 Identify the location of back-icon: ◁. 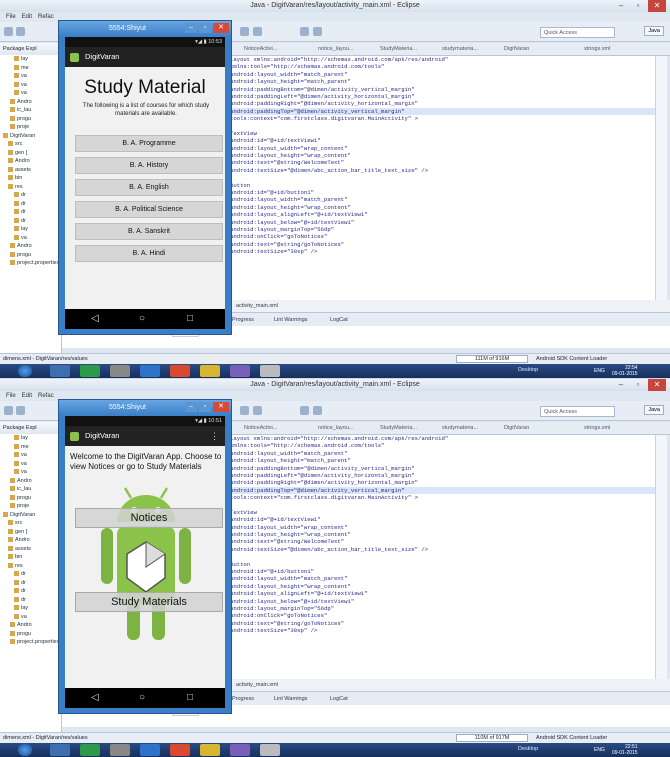
(95, 697).